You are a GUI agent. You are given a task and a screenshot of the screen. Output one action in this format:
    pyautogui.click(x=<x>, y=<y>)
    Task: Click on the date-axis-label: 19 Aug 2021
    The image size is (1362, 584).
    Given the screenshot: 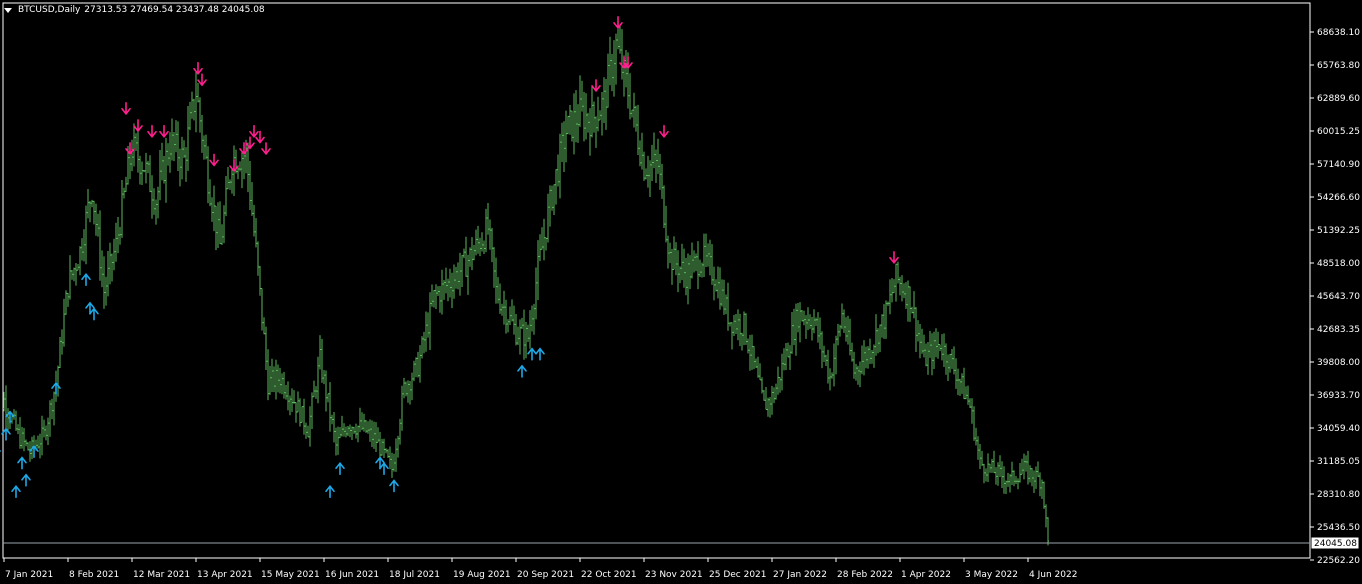 What is the action you would take?
    pyautogui.click(x=482, y=575)
    